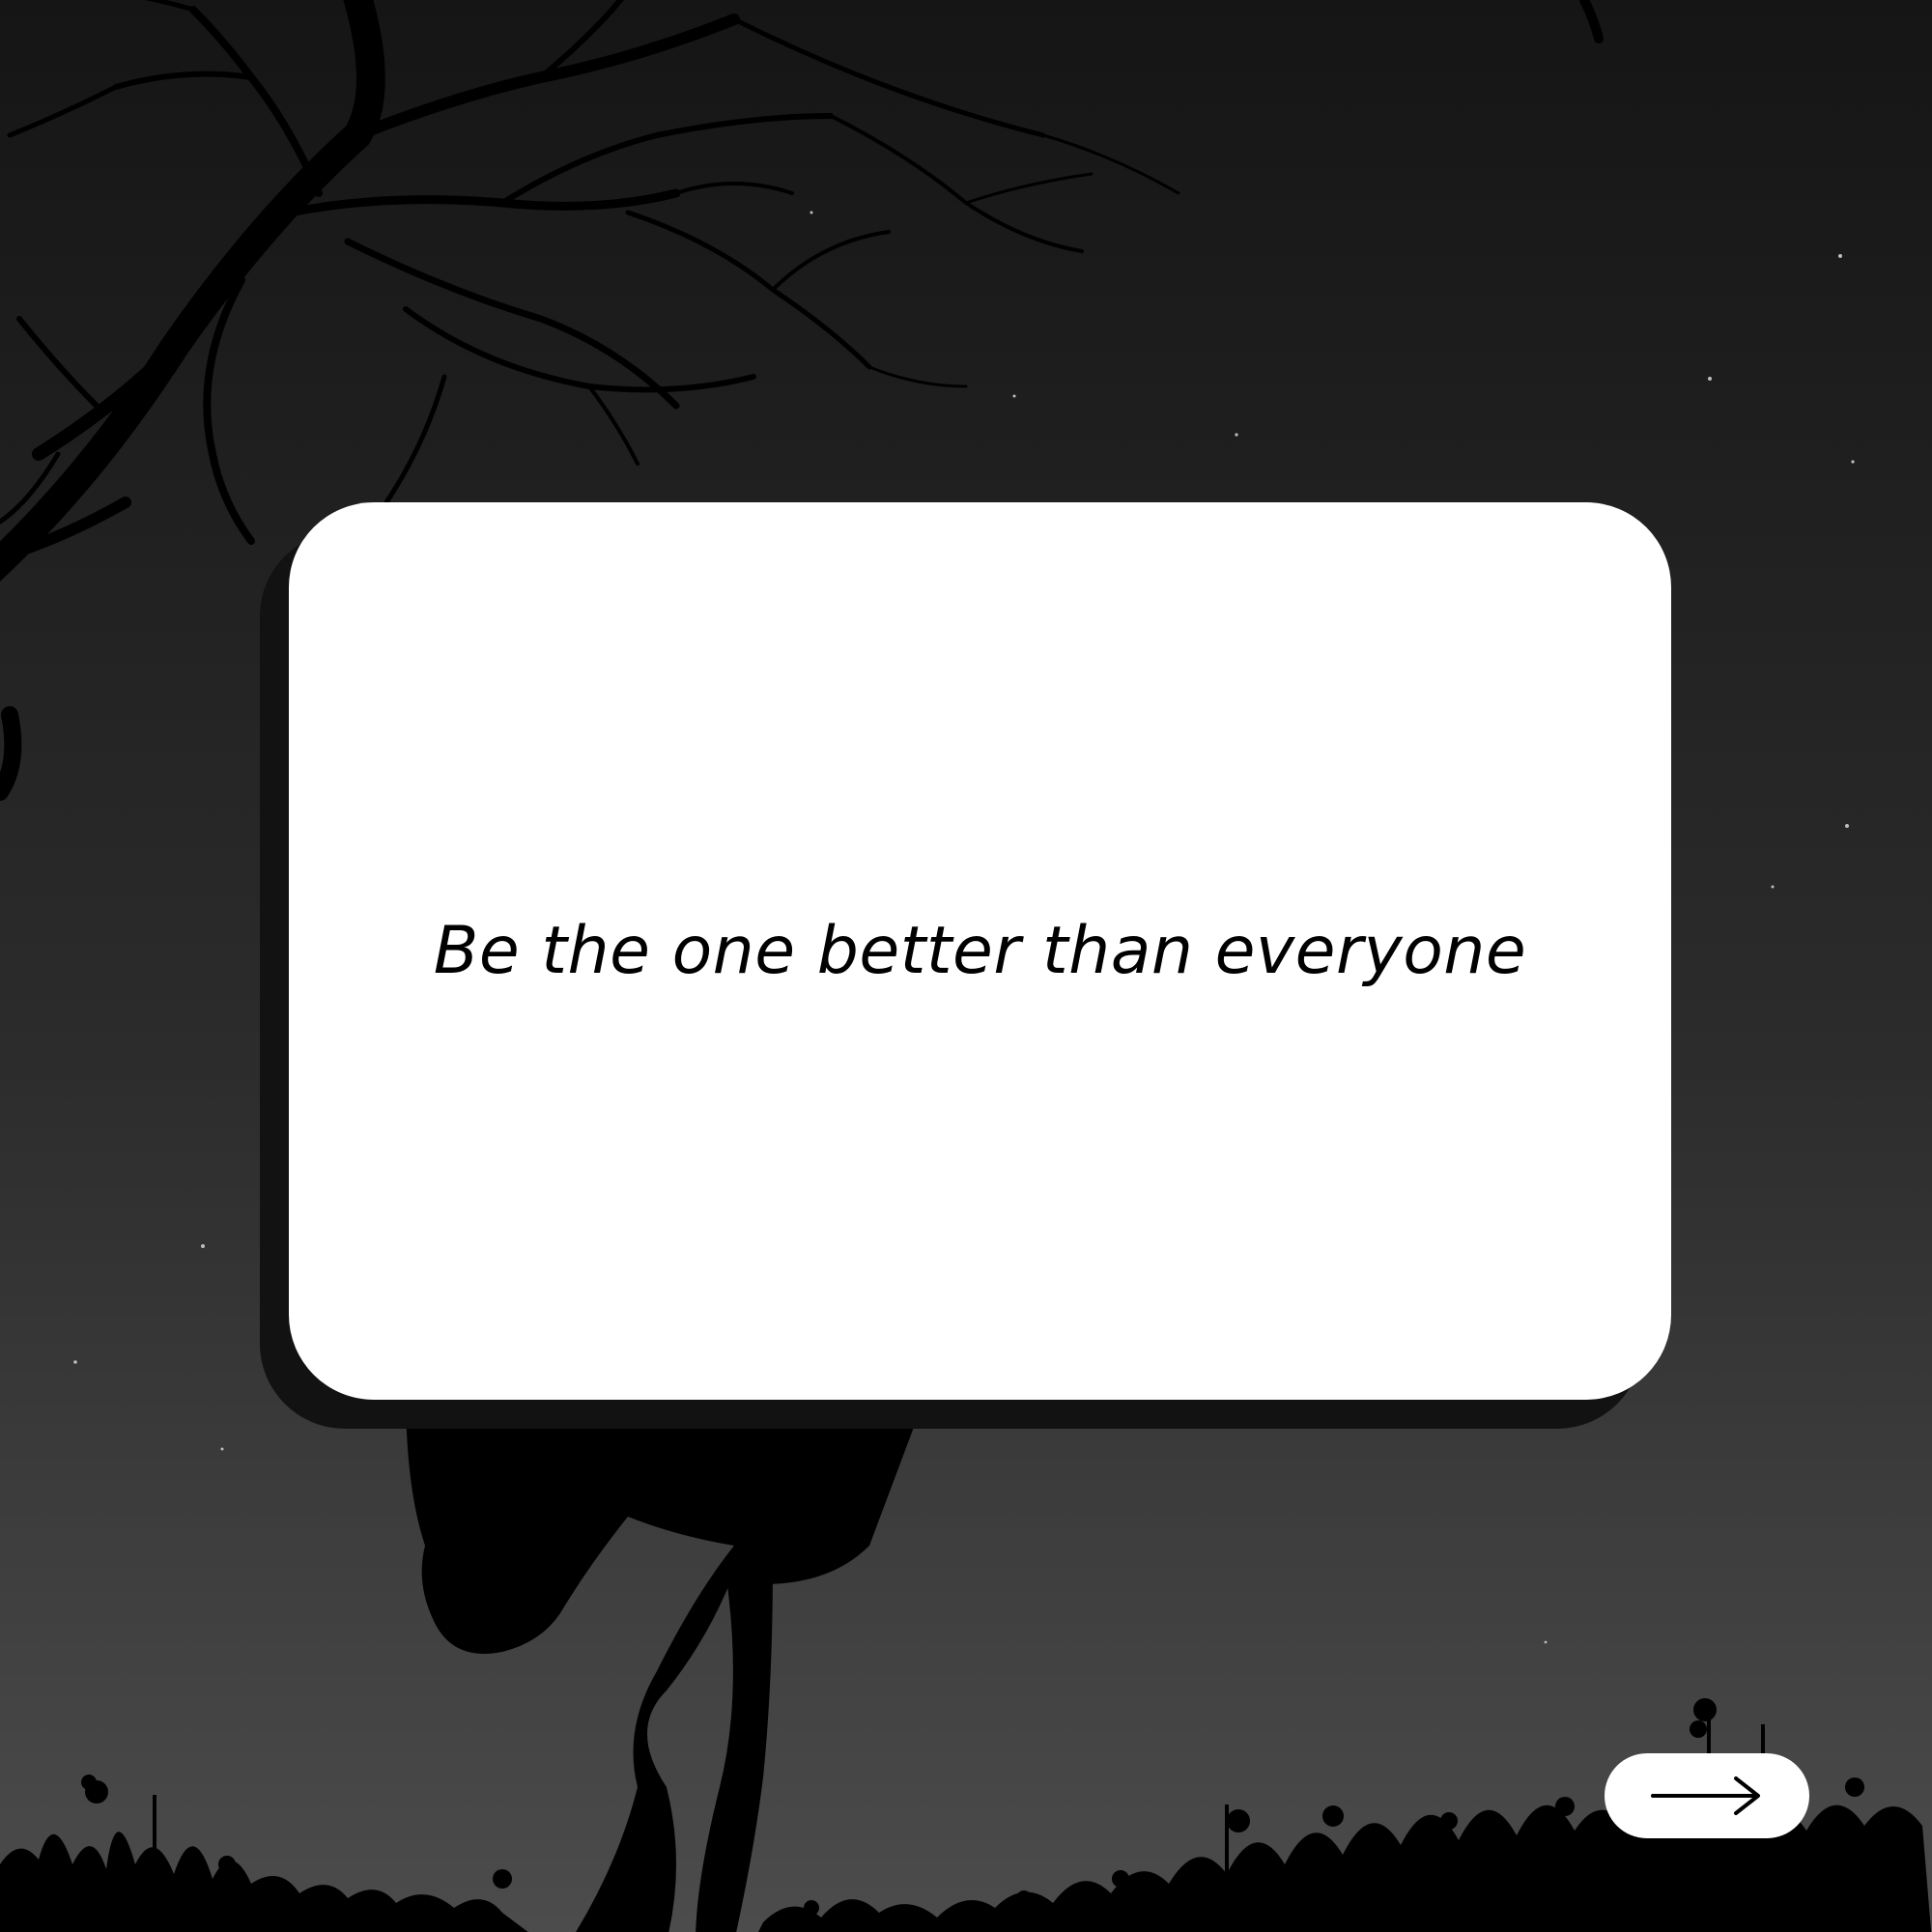 The width and height of the screenshot is (1932, 1932). I want to click on quote-text: Be the one better than everyone, so click(980, 950).